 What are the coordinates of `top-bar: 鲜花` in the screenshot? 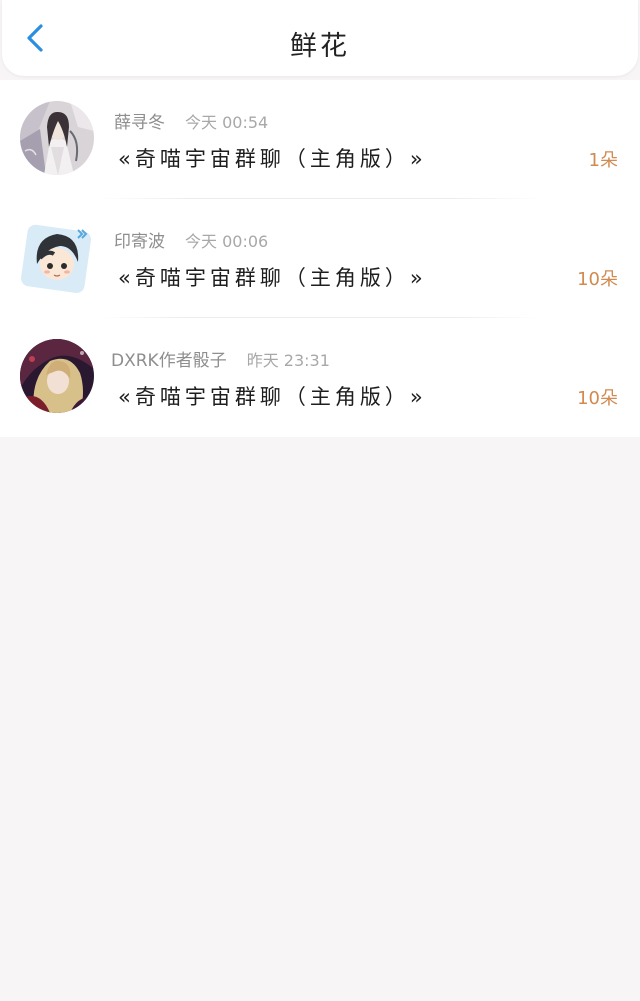 It's located at (320, 38).